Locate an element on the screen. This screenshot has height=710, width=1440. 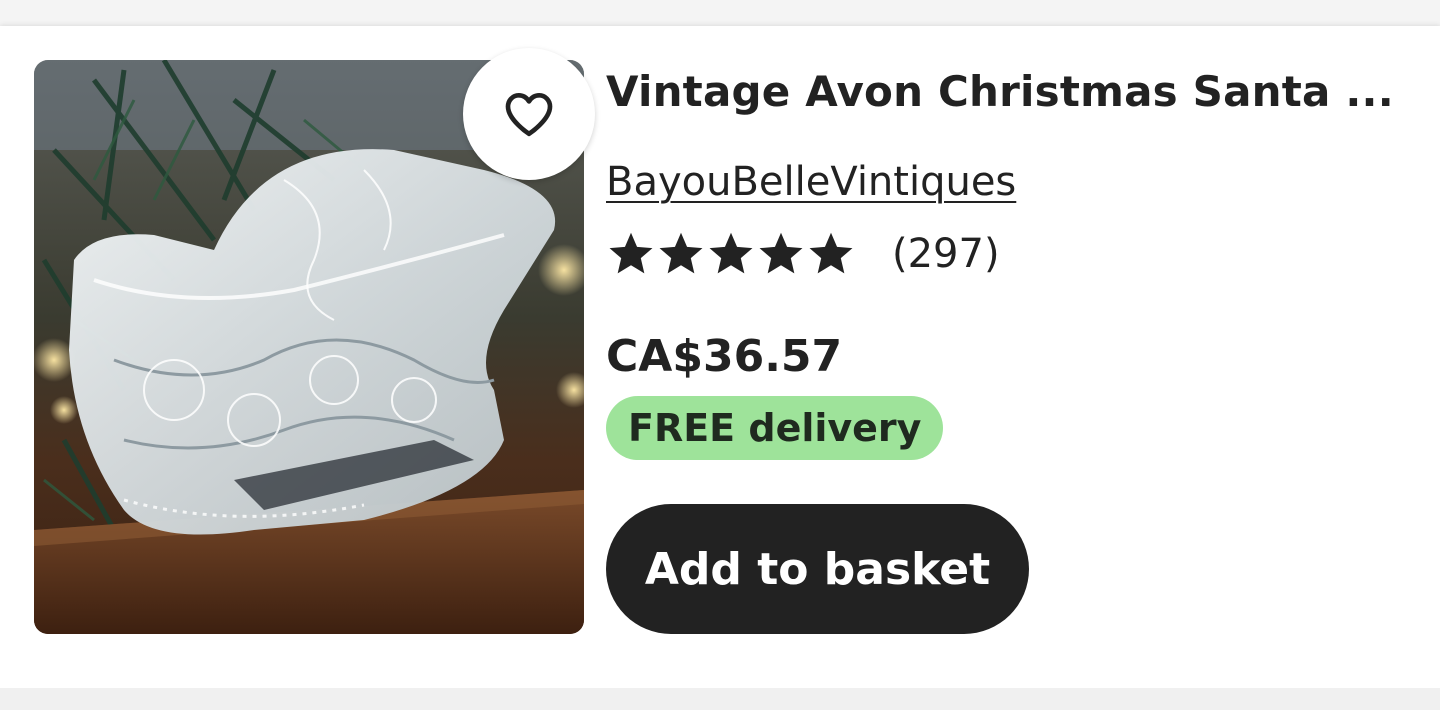
heart-outline-icon is located at coordinates (529, 115).